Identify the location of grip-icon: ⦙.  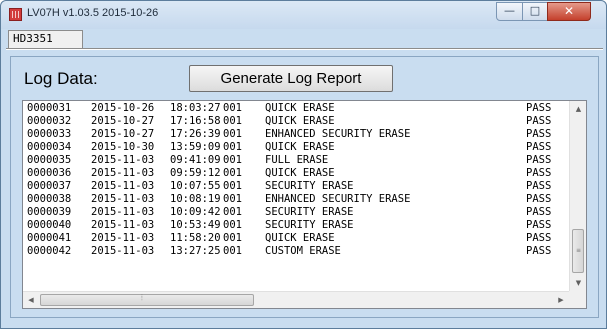
(142, 297).